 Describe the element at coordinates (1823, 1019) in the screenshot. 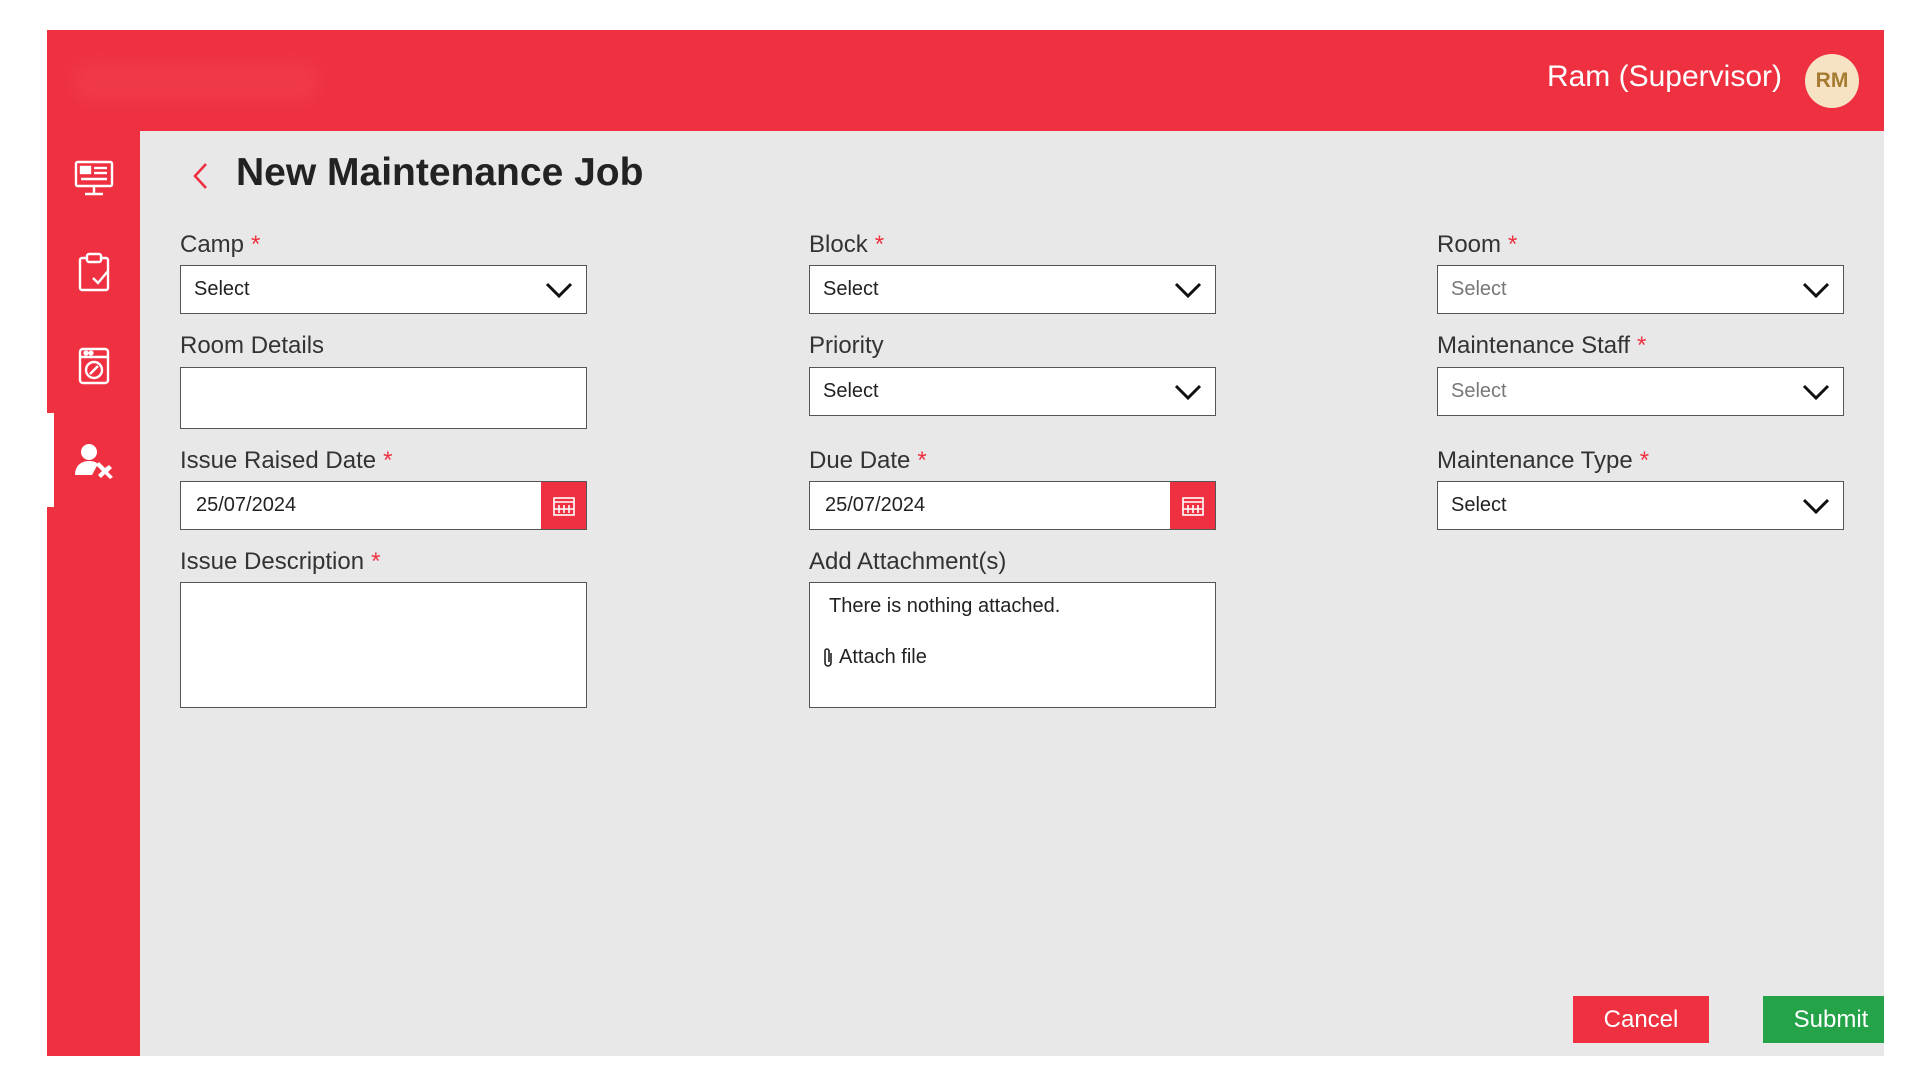

I see `submit-button: Submit` at that location.